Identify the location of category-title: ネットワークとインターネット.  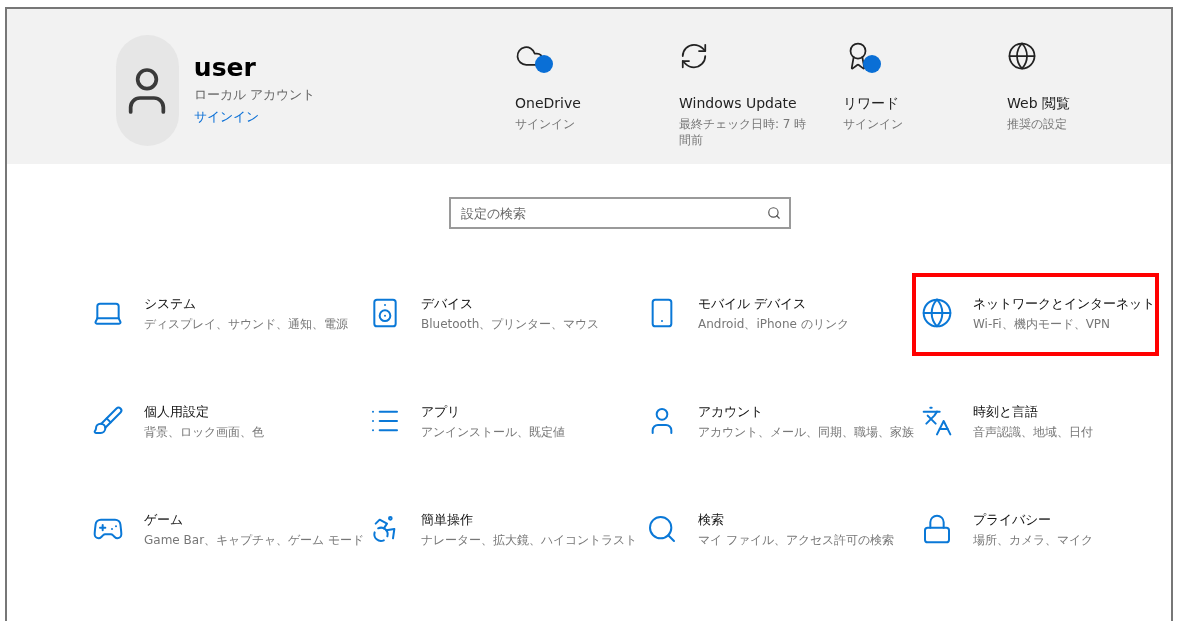
(1064, 304).